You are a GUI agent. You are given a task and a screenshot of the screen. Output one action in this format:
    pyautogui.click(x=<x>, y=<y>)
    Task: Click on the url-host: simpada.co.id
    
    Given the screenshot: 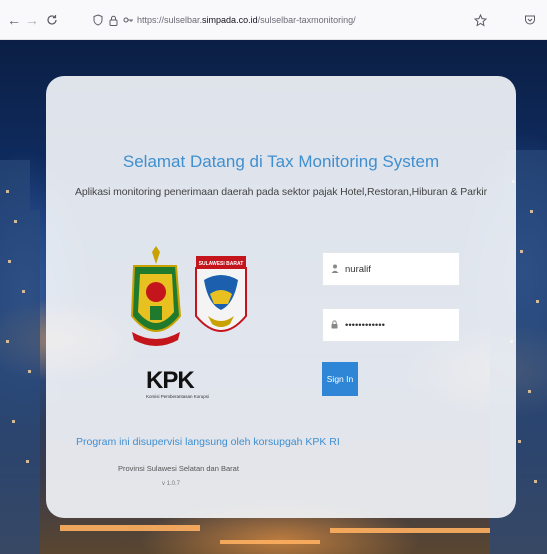 What is the action you would take?
    pyautogui.click(x=230, y=20)
    